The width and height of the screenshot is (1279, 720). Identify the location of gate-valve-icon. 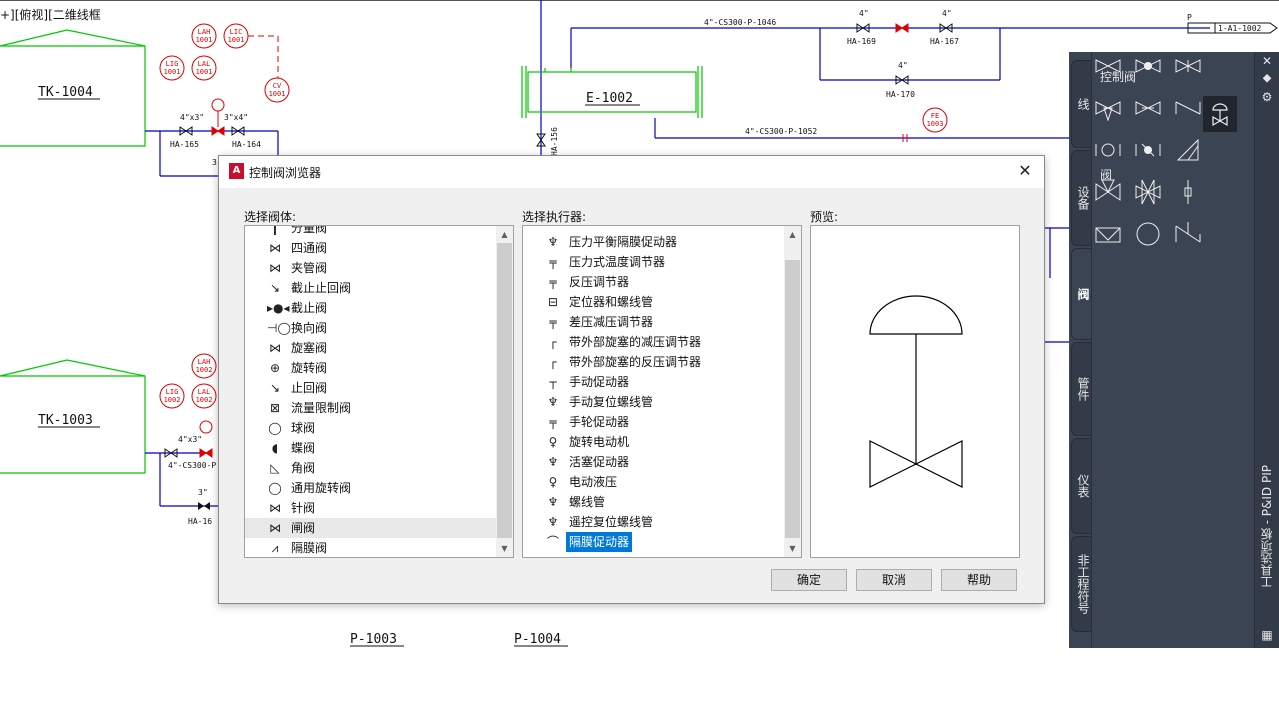
(1108, 66).